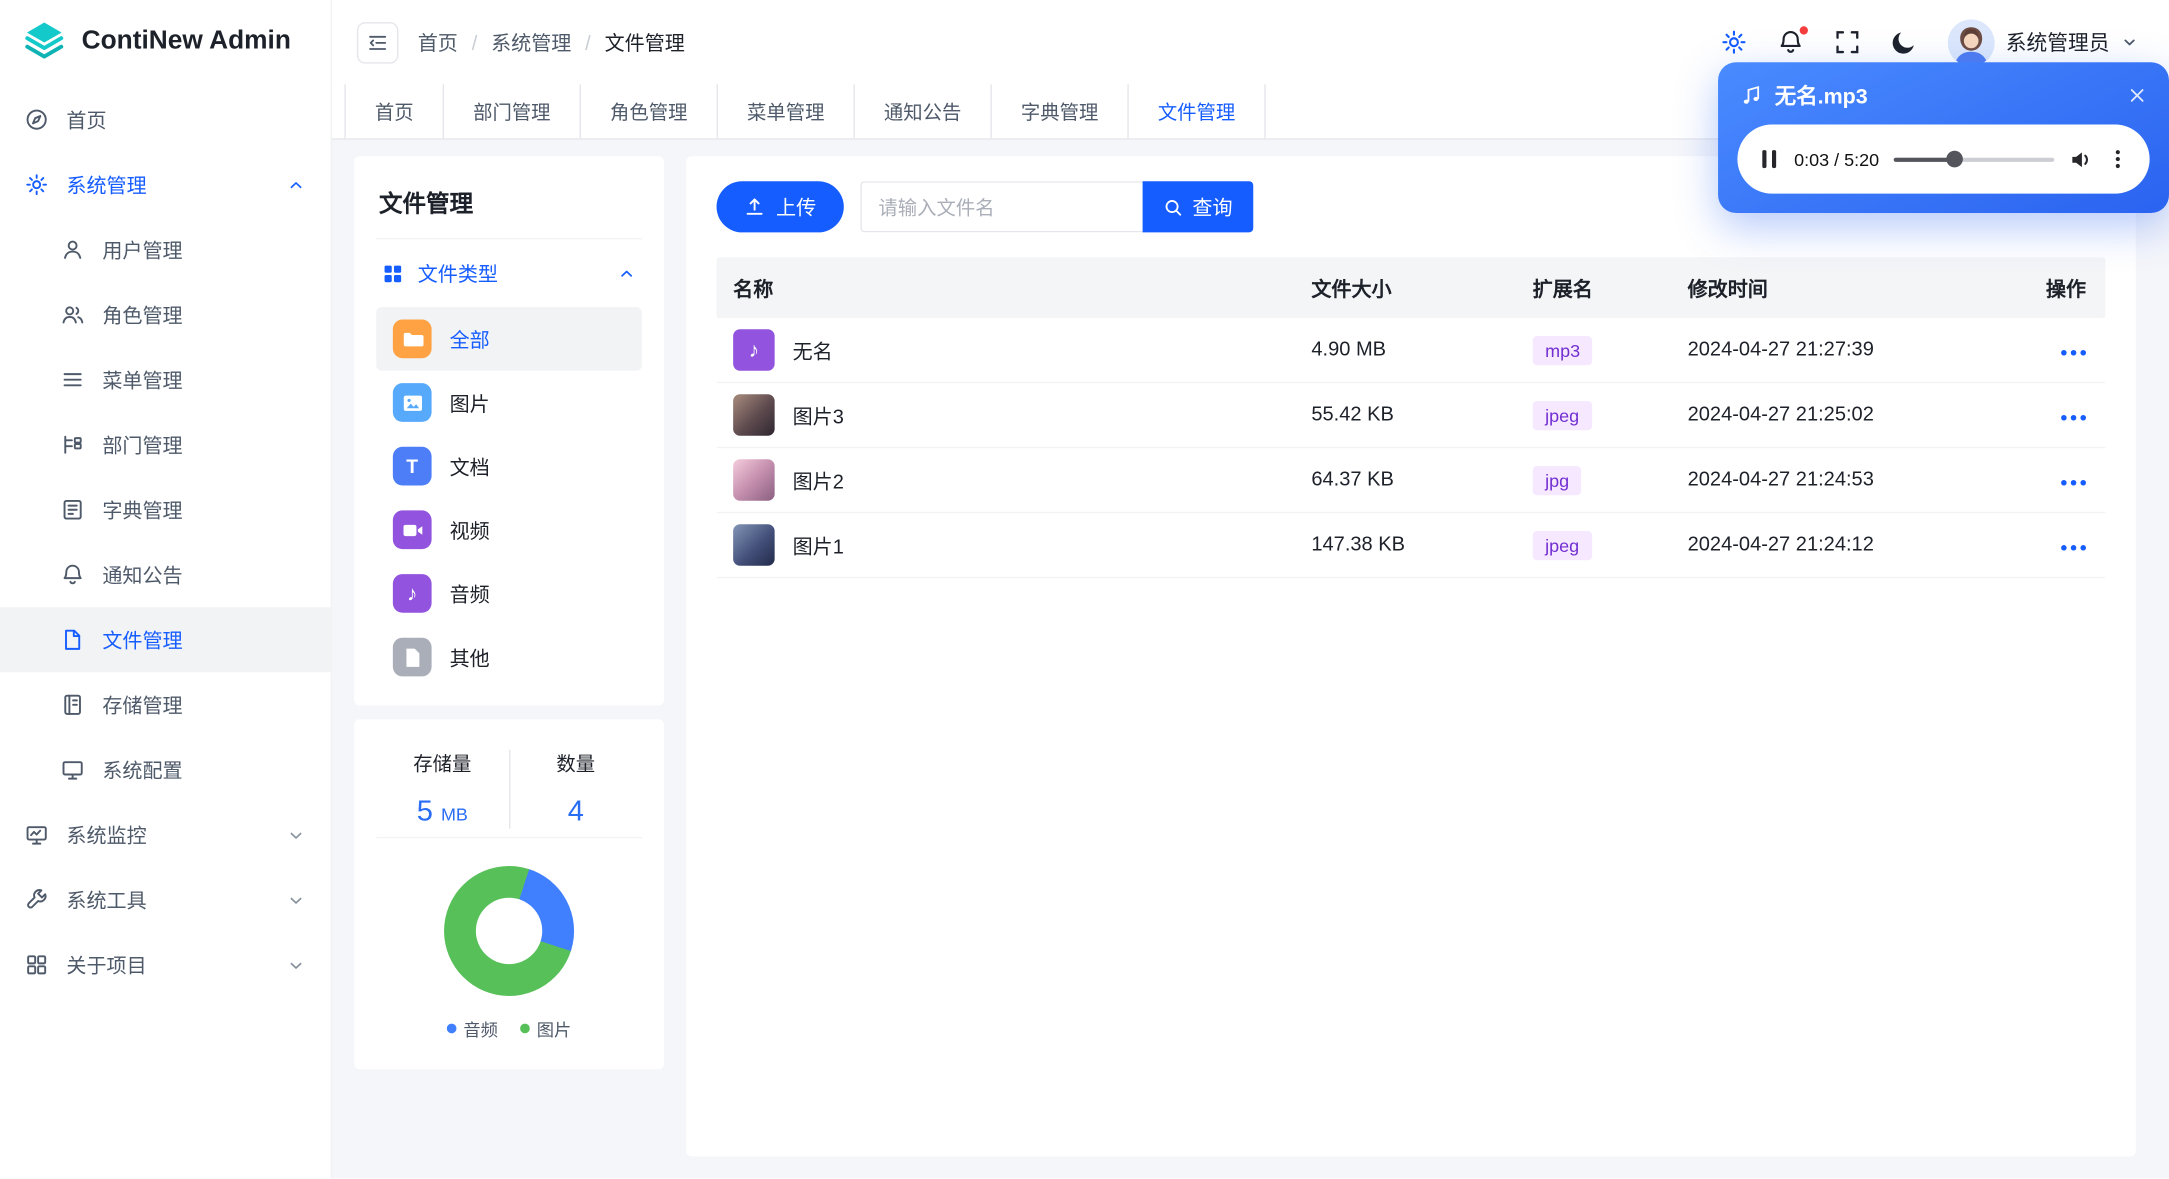  I want to click on sidebar-item-storage-management: 存储管理, so click(165, 704).